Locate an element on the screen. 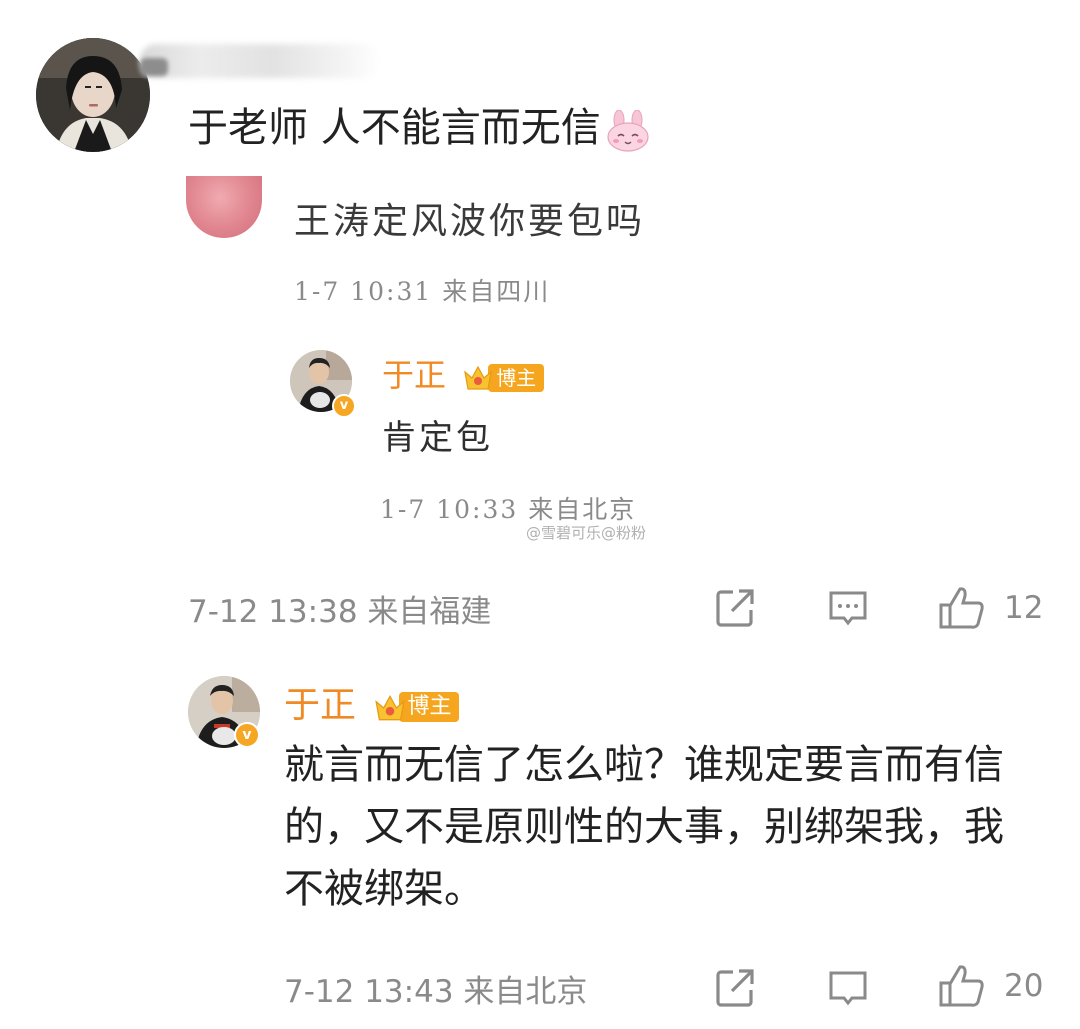 The width and height of the screenshot is (1080, 1029). comment-location: 来自福建 is located at coordinates (429, 612).